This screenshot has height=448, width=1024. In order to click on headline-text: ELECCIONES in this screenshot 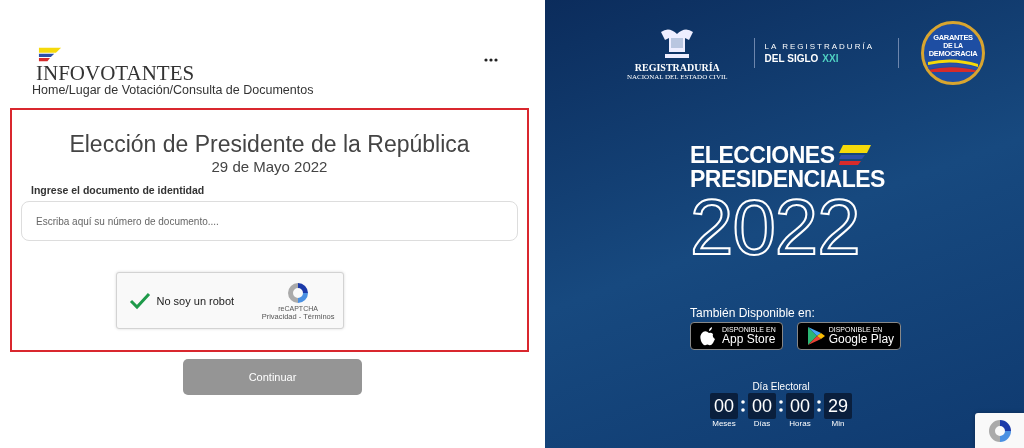, I will do `click(762, 155)`.